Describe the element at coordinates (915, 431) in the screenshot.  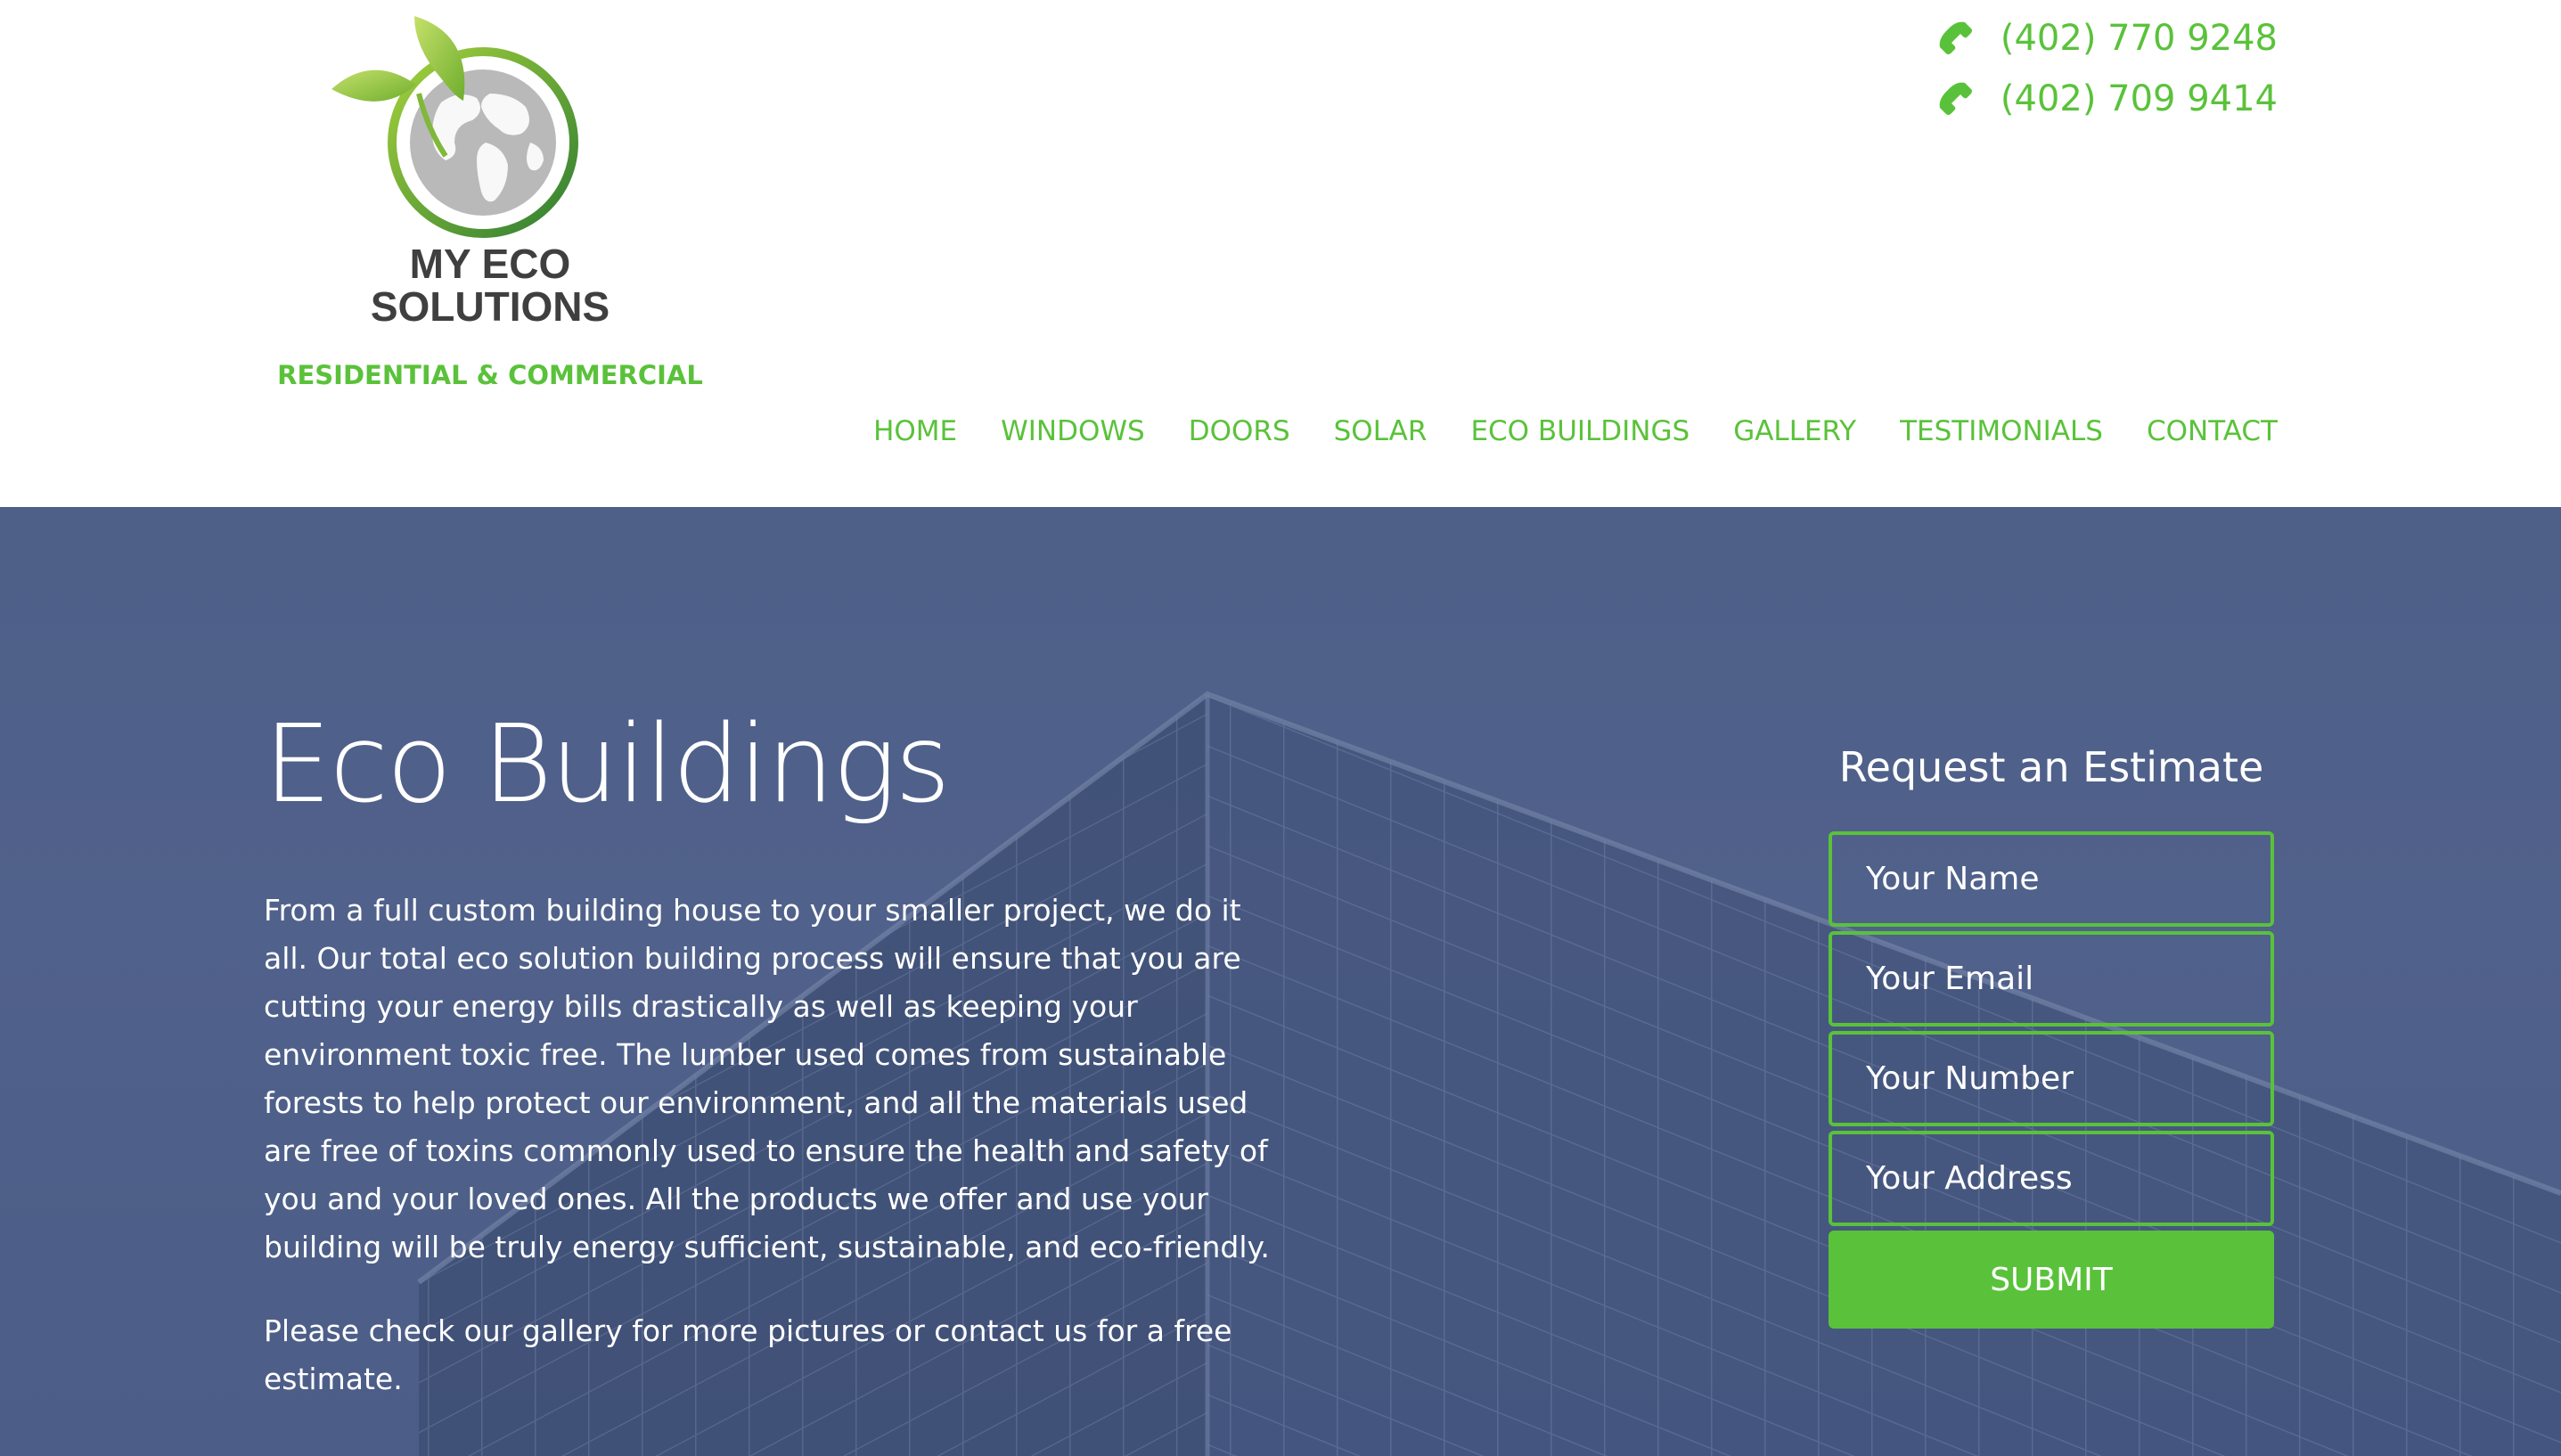
I see `nav-item-home: HOME` at that location.